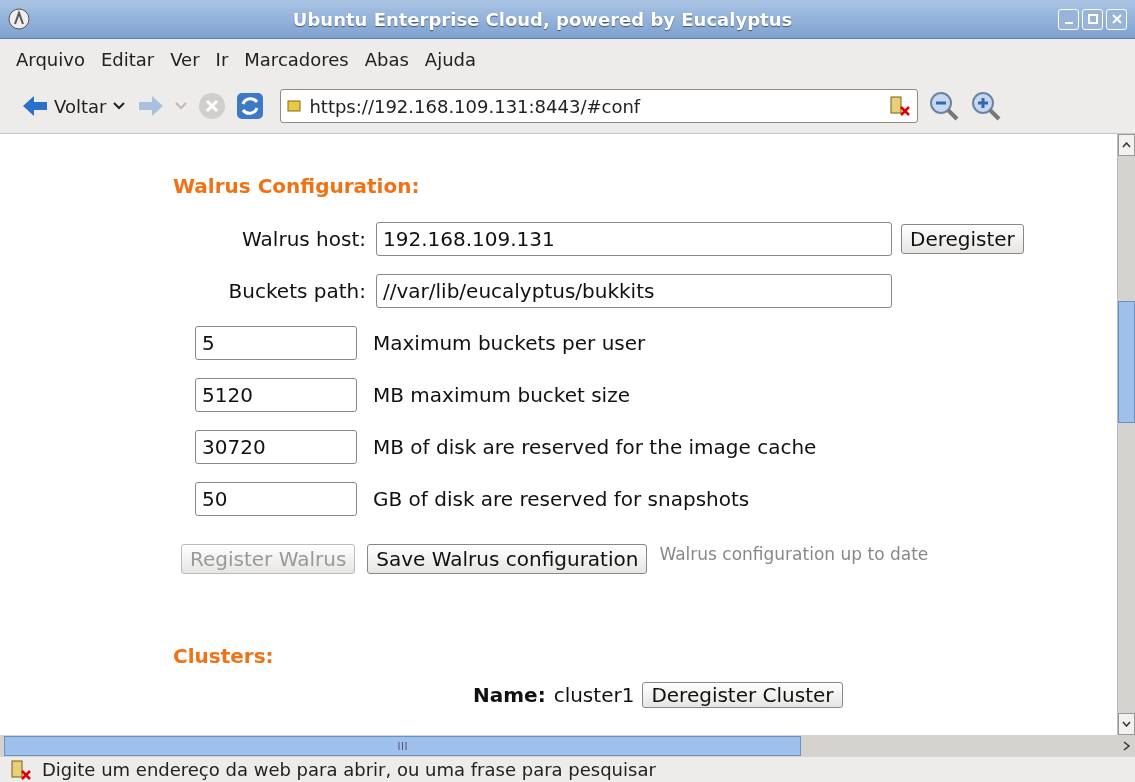 Image resolution: width=1135 pixels, height=782 pixels. What do you see at coordinates (634, 239) in the screenshot?
I see `input-field: 192.168.109.131` at bounding box center [634, 239].